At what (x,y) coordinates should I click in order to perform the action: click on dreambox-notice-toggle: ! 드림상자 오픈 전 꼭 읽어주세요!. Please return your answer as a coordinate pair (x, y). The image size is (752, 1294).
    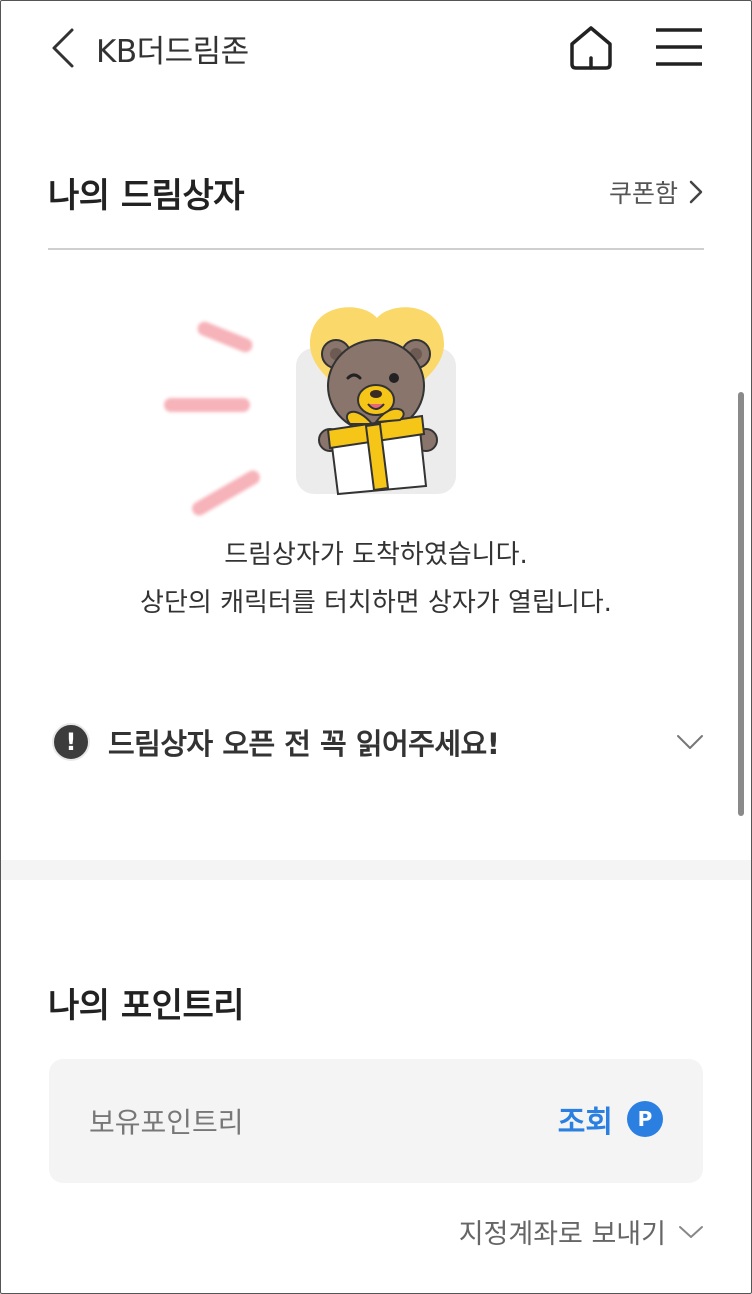
    Looking at the image, I should click on (378, 742).